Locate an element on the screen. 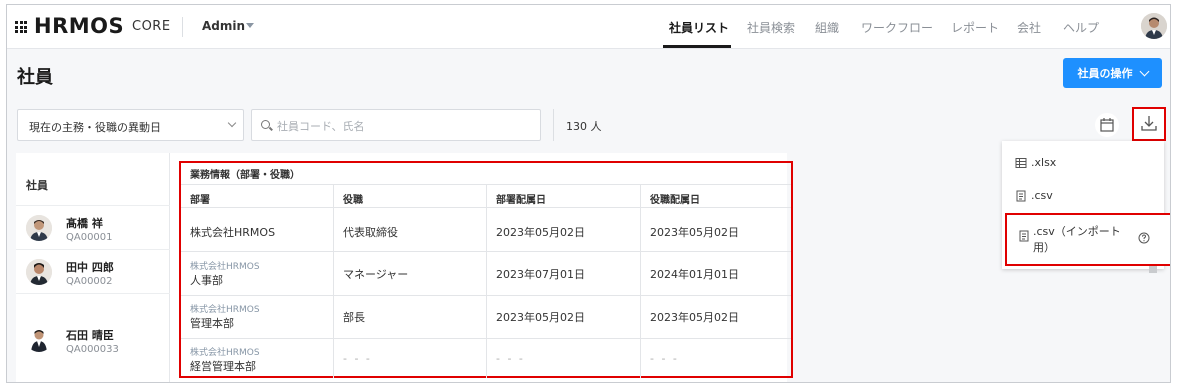 The height and width of the screenshot is (386, 1182). role-switcher: Admin is located at coordinates (223, 26).